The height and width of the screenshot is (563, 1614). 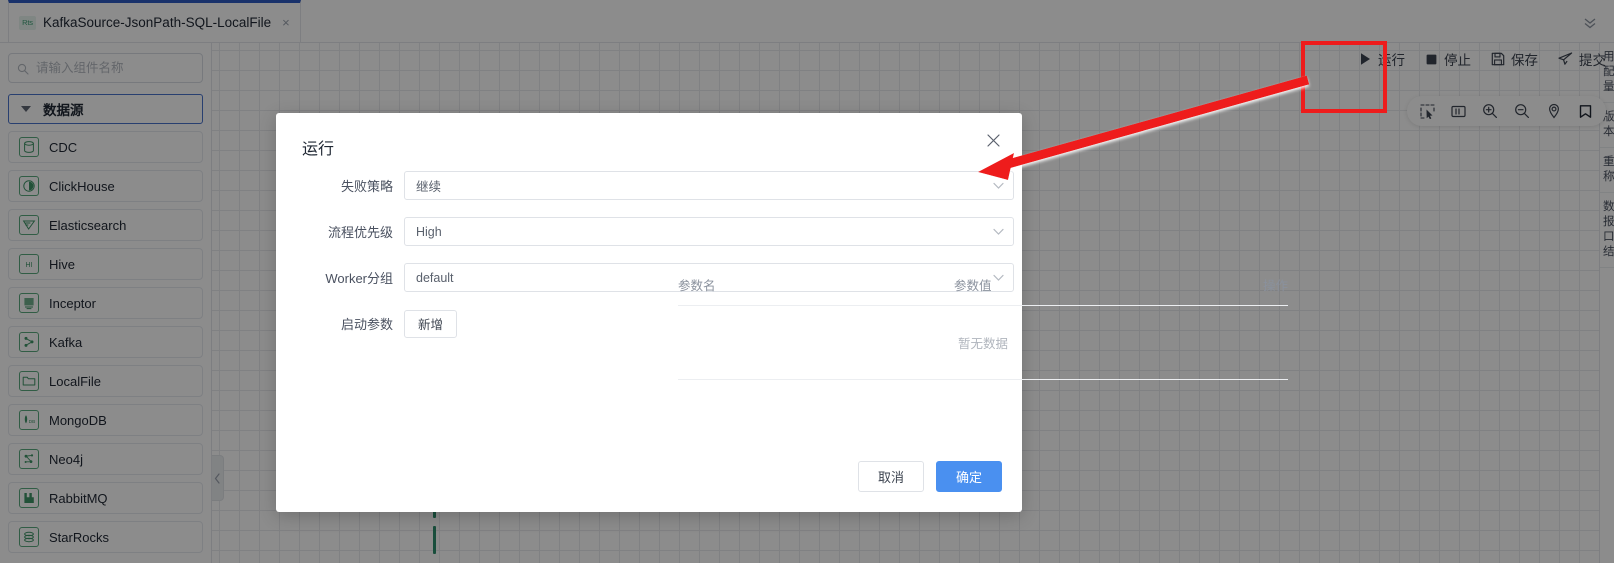 What do you see at coordinates (429, 231) in the screenshot?
I see `select-value: High` at bounding box center [429, 231].